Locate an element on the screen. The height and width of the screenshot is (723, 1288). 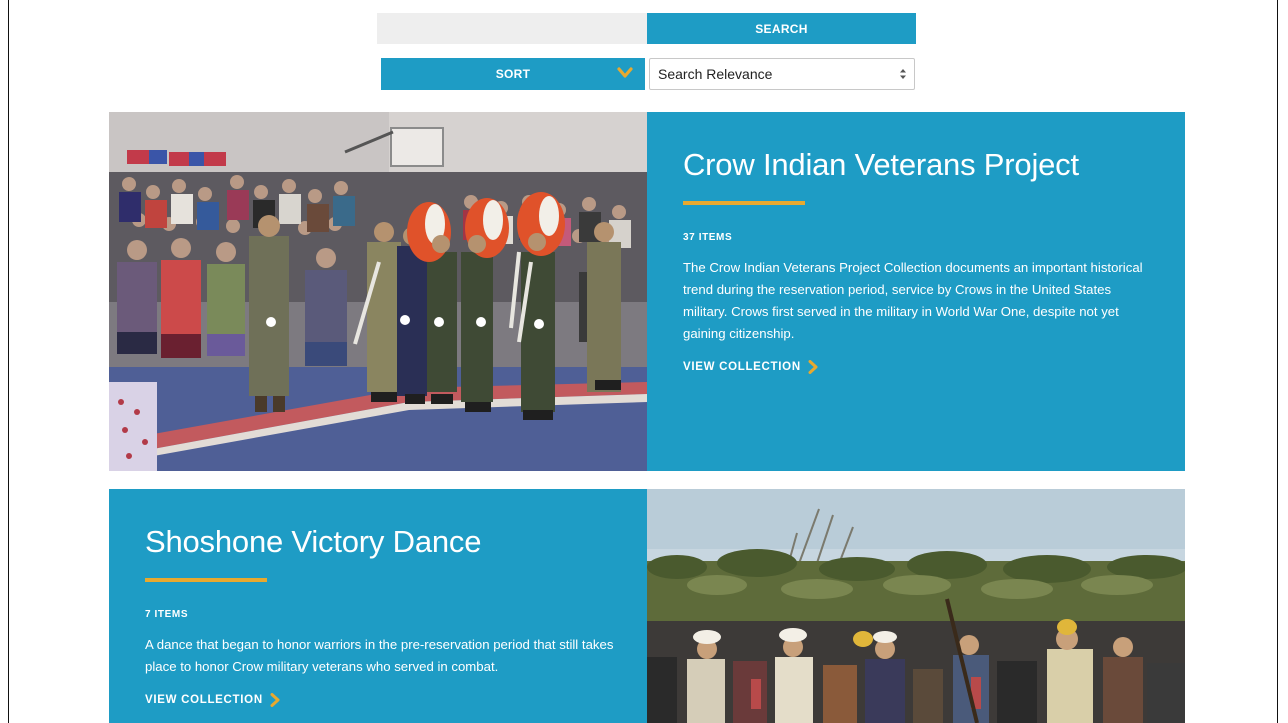
collection-item-count: 7 ITEMS is located at coordinates (167, 614).